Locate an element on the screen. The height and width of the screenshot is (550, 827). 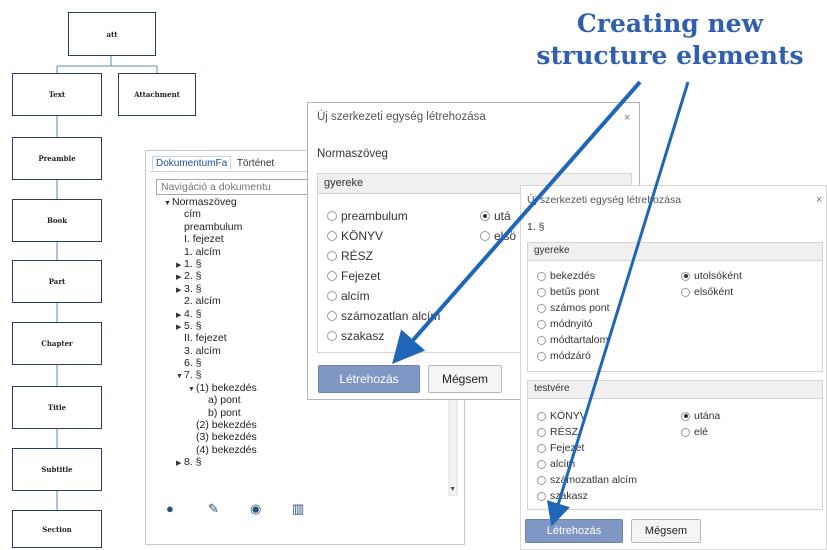
tree-node: I. fejezet is located at coordinates (210, 239).